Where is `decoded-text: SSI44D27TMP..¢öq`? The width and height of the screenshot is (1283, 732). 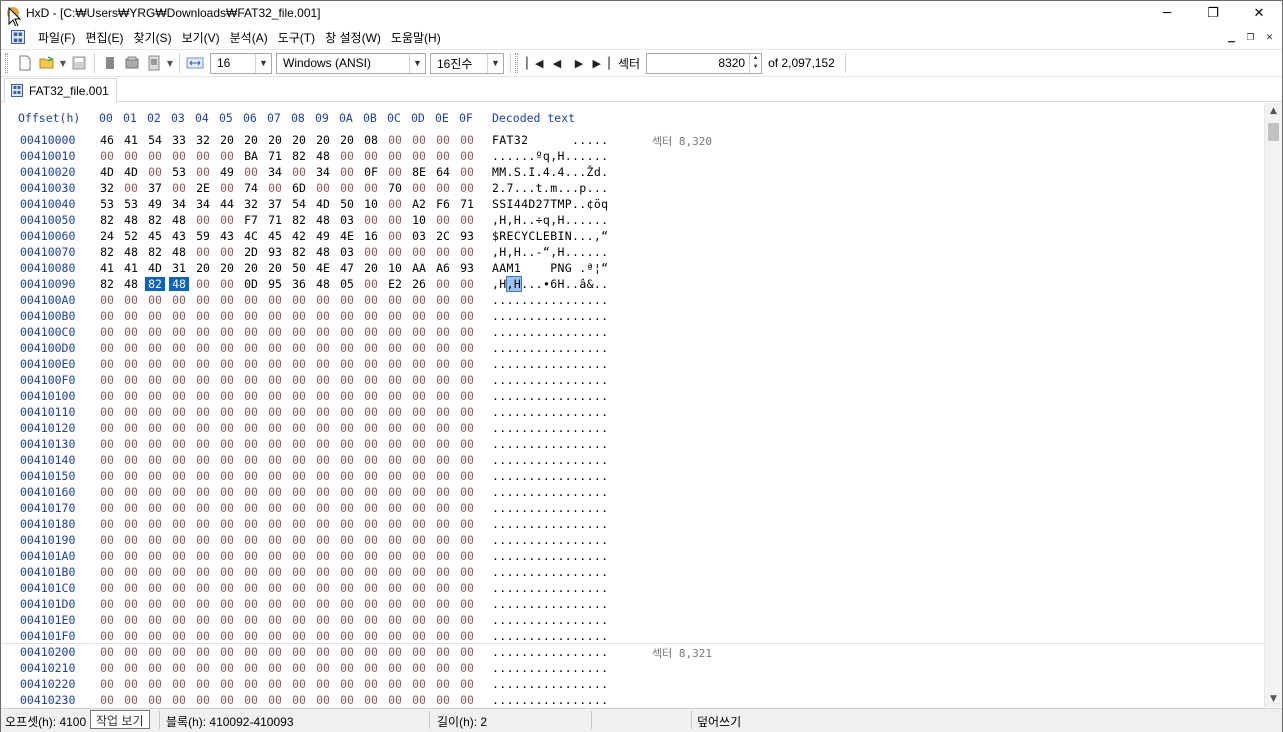
decoded-text: SSI44D27TMP..¢öq is located at coordinates (550, 204).